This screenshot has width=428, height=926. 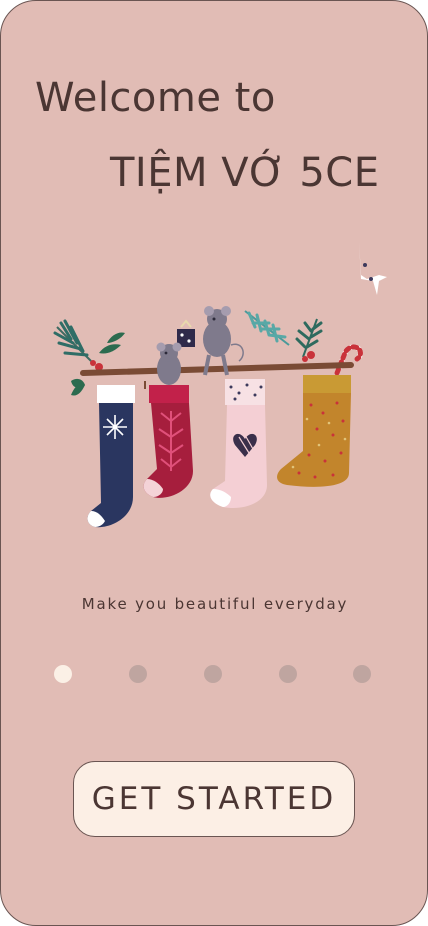 I want to click on get-started-label: GET STARTED, so click(x=214, y=799).